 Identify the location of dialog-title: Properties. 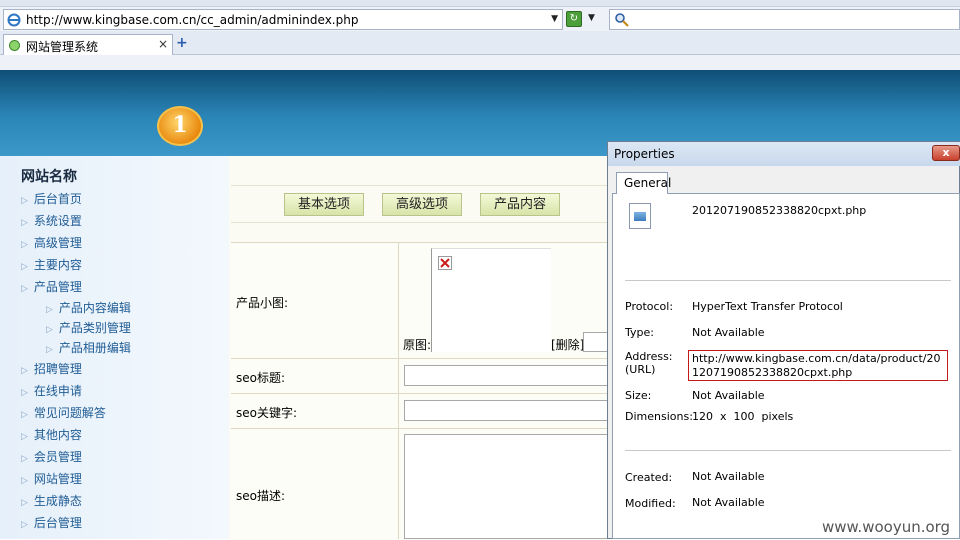
(644, 154).